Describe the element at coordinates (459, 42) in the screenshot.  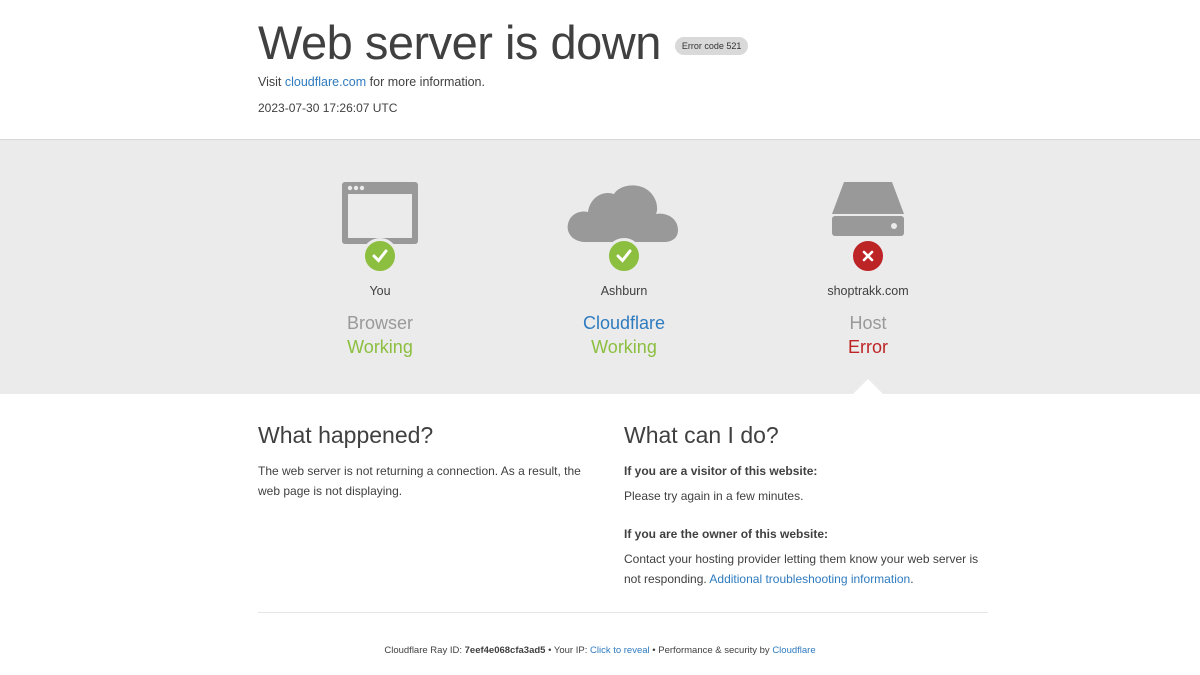
I see `page-title: Web server is down` at that location.